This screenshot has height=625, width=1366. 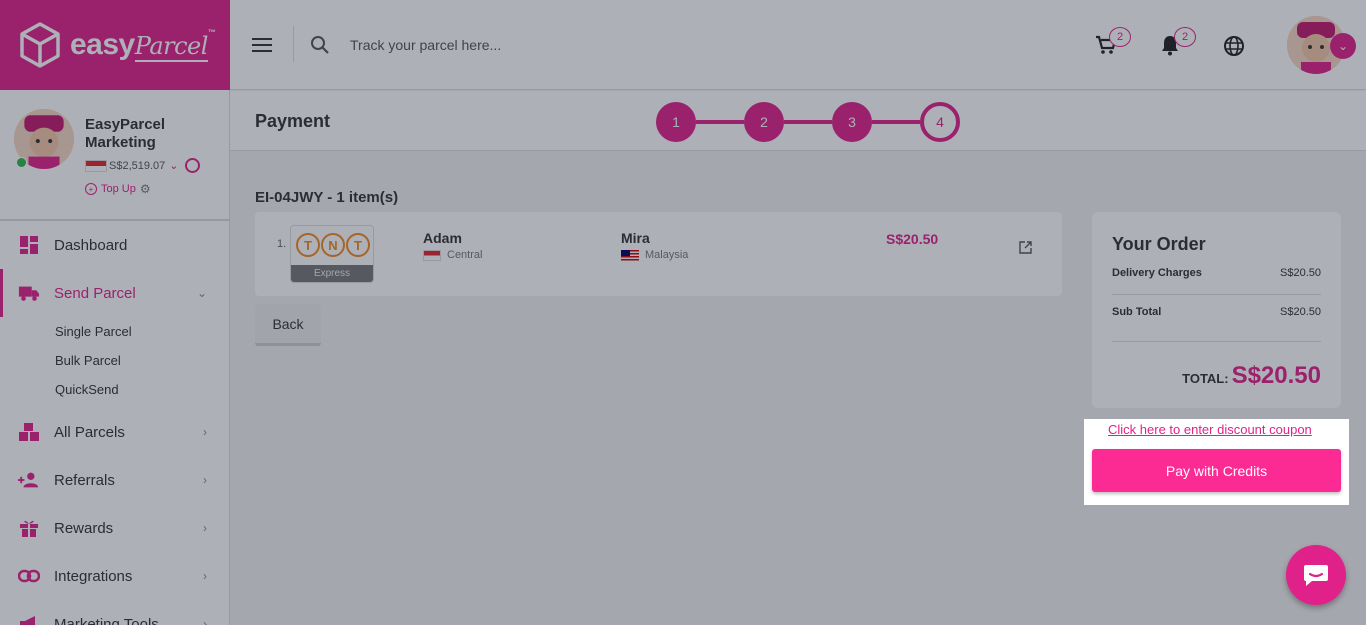 I want to click on sender-info: Adam Central, so click(x=452, y=245).